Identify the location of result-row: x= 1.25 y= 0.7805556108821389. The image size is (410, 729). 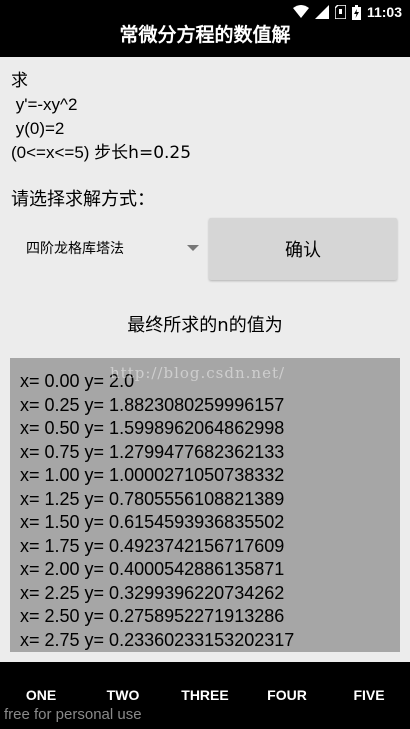
(152, 498).